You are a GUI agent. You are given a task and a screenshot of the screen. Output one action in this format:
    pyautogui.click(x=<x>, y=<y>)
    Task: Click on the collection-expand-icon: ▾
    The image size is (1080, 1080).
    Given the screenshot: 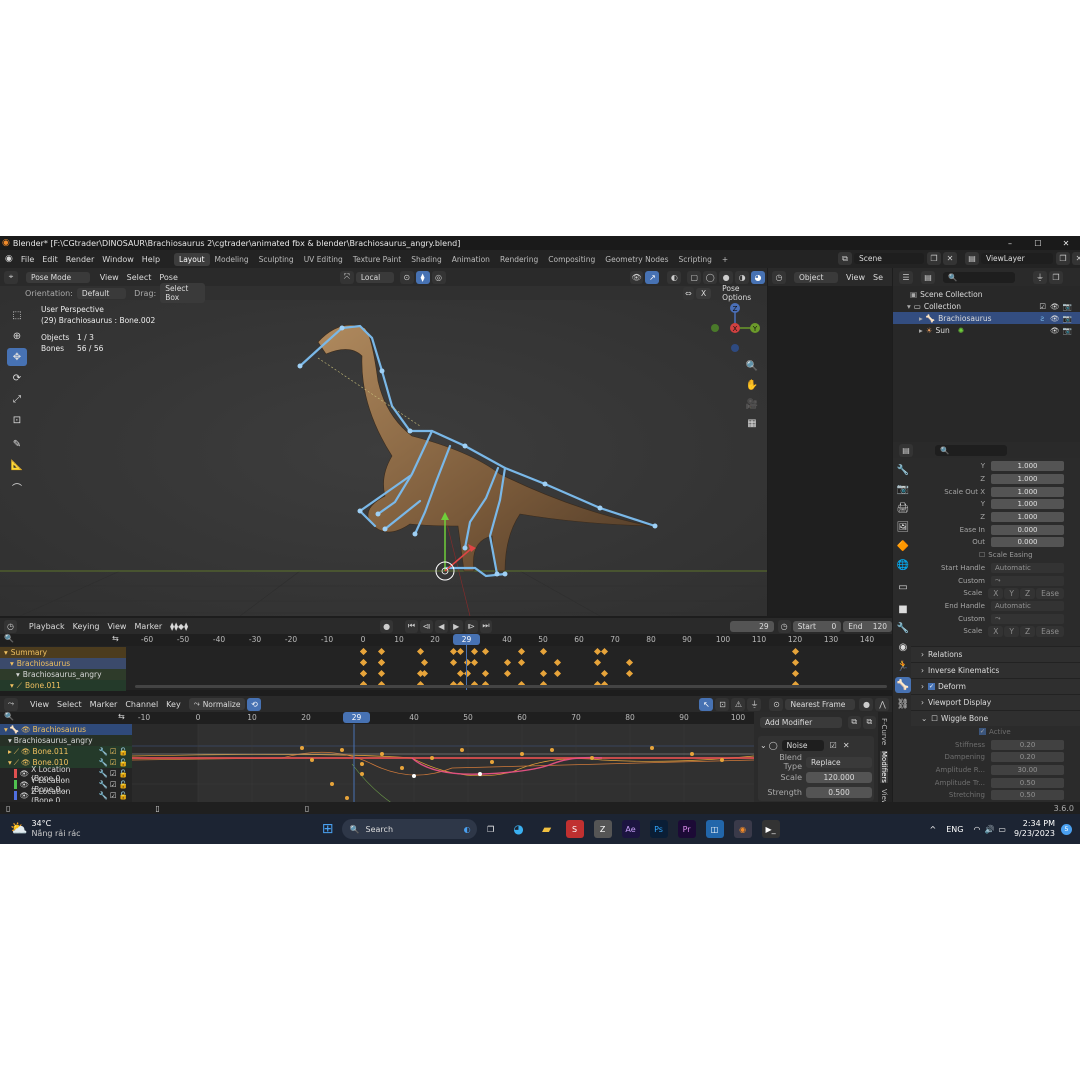 What is the action you would take?
    pyautogui.click(x=909, y=306)
    